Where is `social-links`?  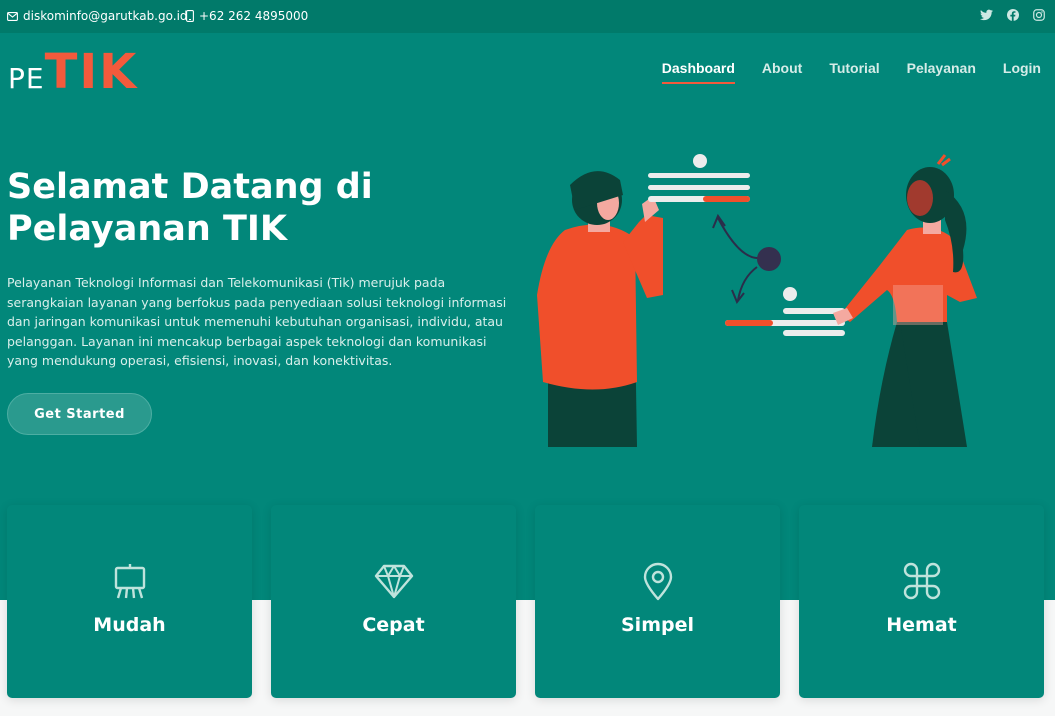
social-links is located at coordinates (1012, 15).